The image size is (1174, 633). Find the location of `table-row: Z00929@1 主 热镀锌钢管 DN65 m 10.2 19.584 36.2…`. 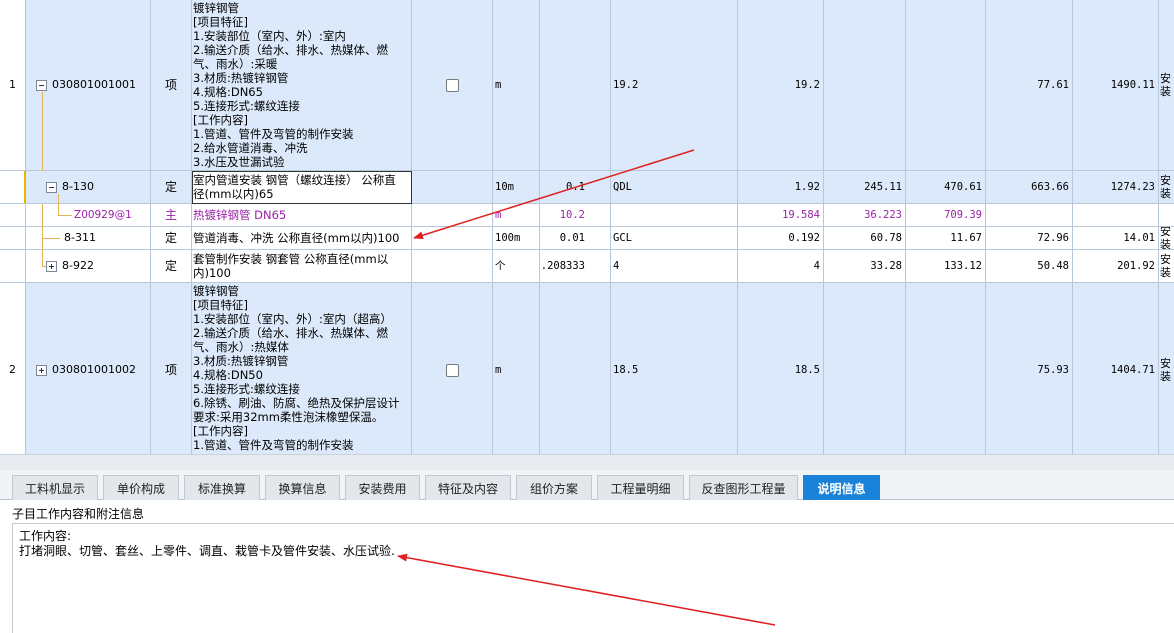

table-row: Z00929@1 主 热镀锌钢管 DN65 m 10.2 19.584 36.2… is located at coordinates (587, 215).